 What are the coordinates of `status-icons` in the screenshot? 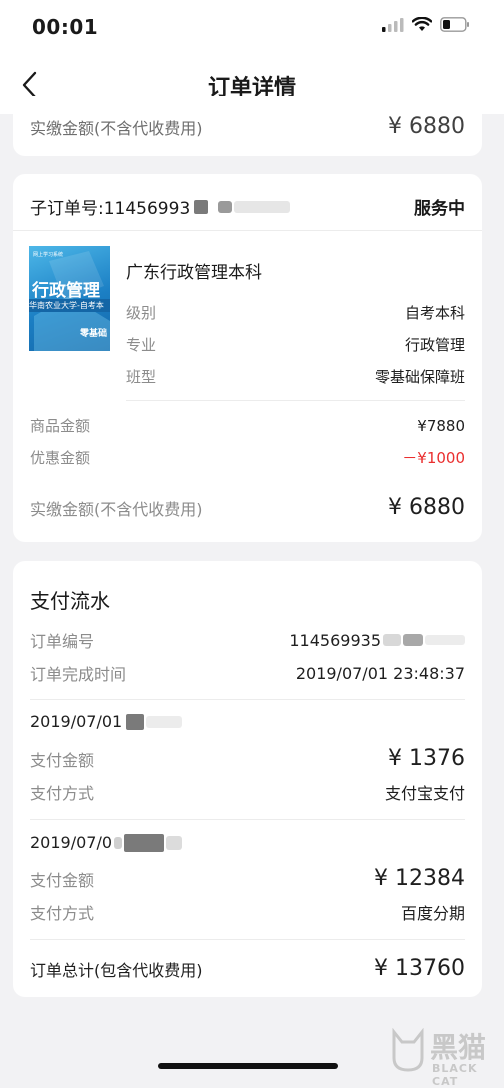 It's located at (426, 24).